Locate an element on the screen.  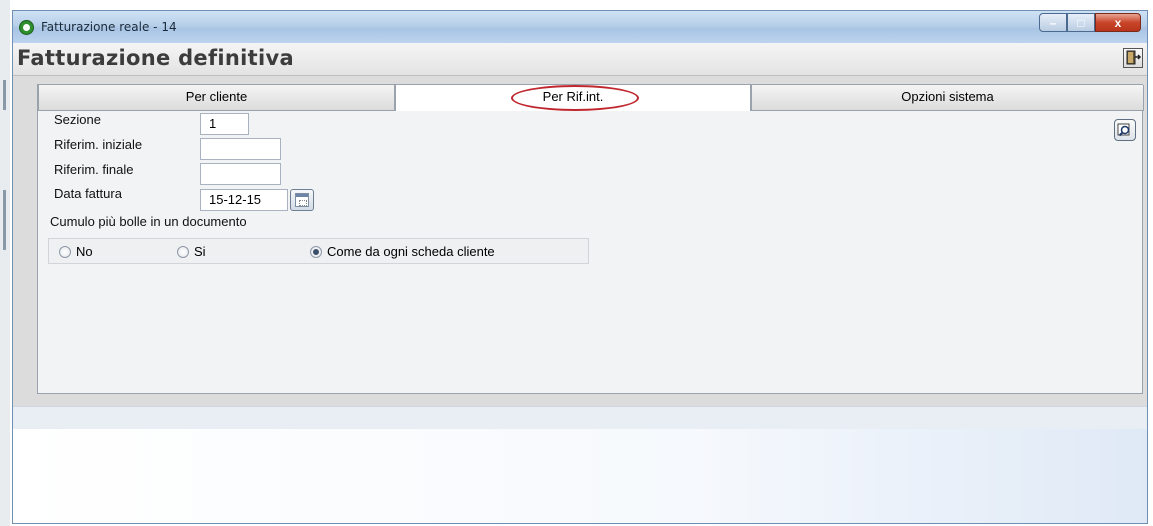
window-title: Fatturazione reale - 14 is located at coordinates (109, 27).